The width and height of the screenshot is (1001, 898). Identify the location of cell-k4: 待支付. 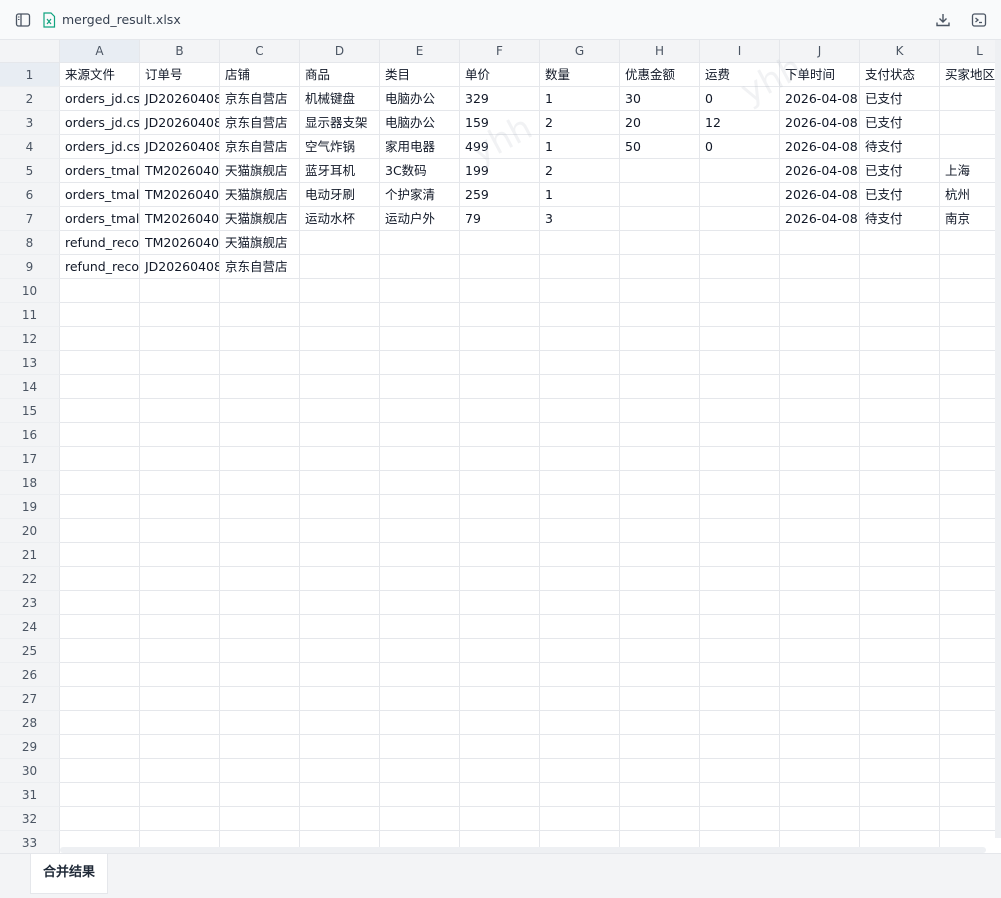
(900, 147).